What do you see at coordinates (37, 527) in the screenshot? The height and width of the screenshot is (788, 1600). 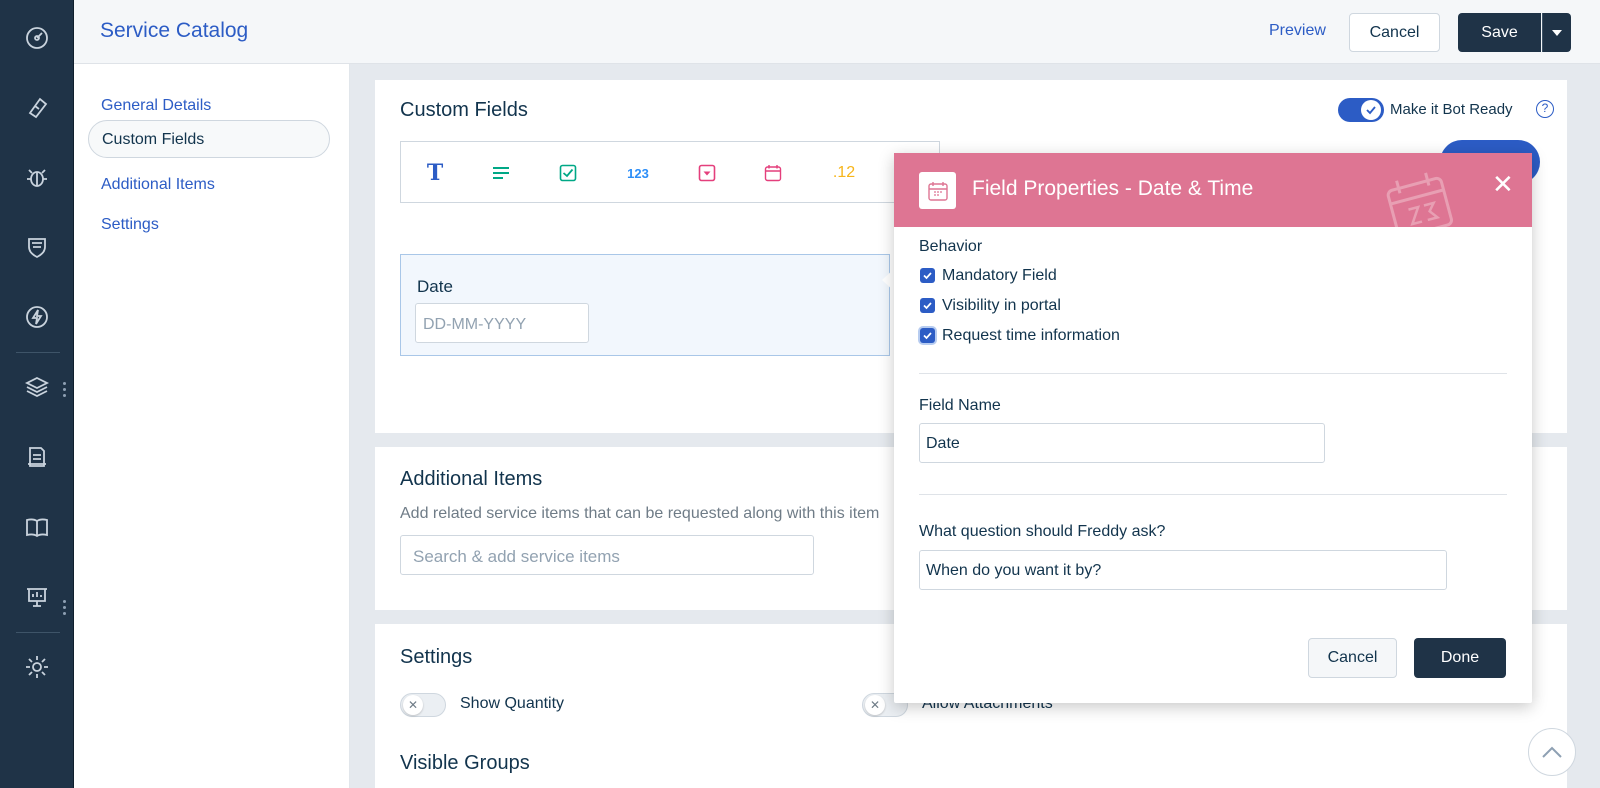 I see `knowledge-icon` at bounding box center [37, 527].